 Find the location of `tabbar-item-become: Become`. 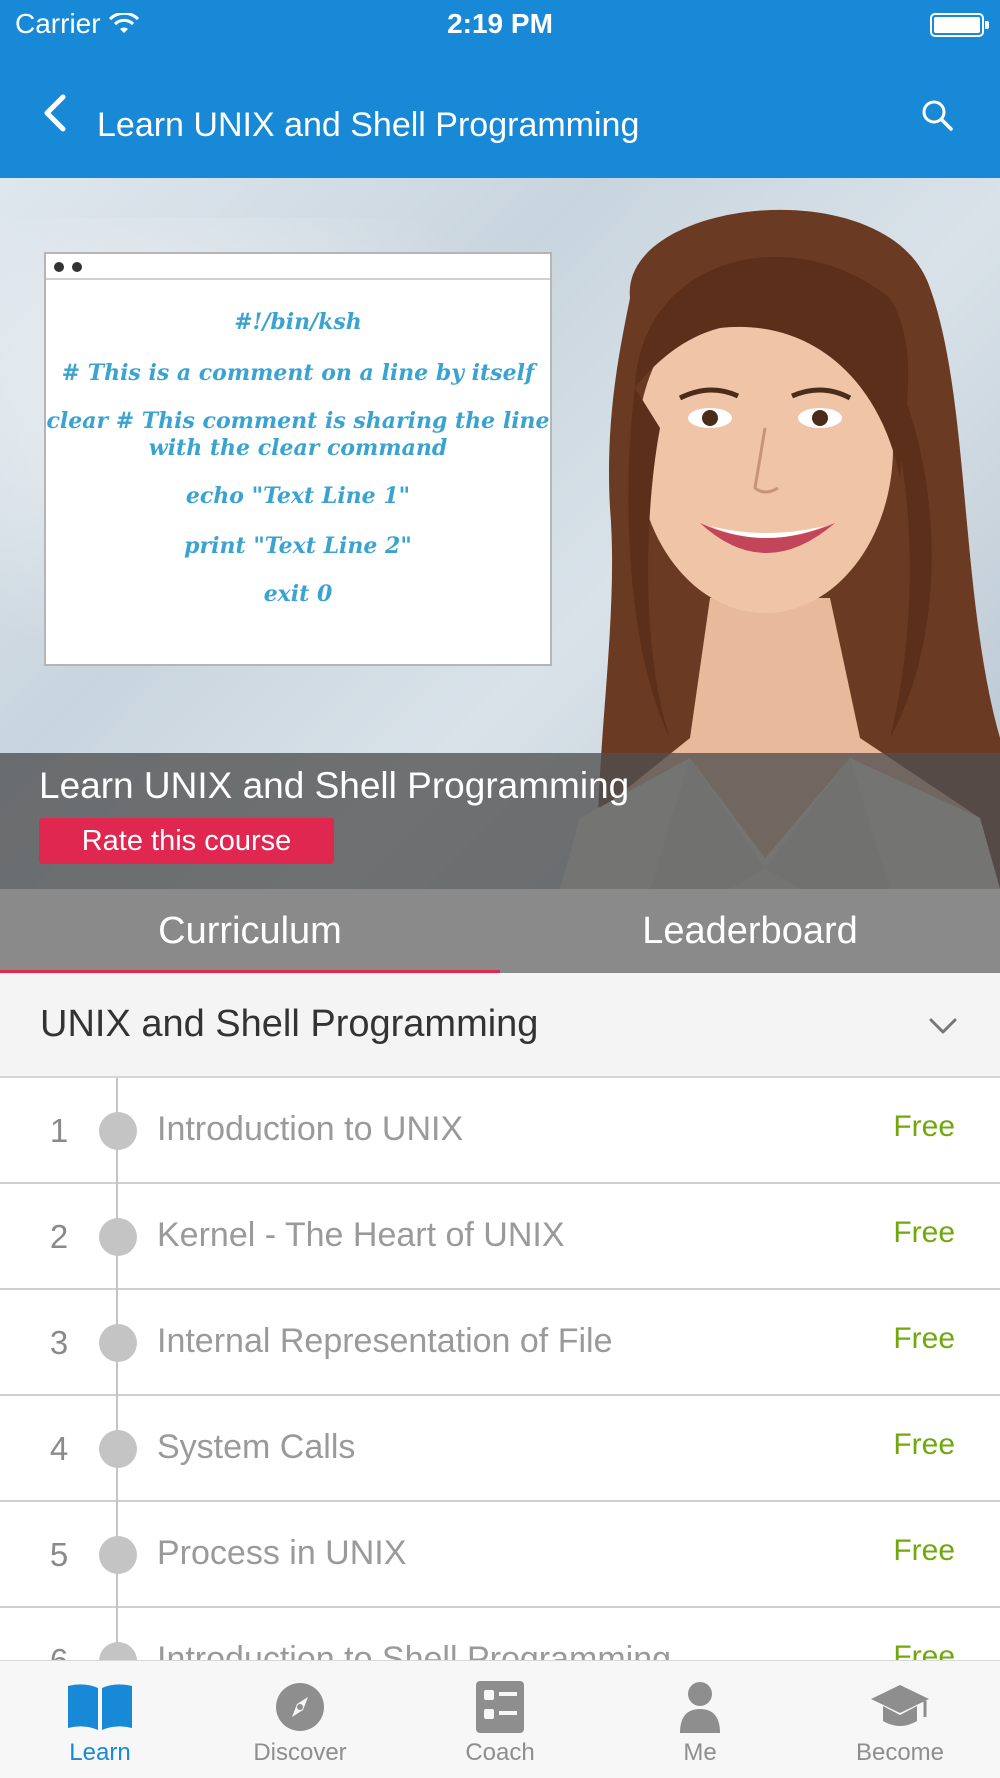

tabbar-item-become: Become is located at coordinates (900, 1719).